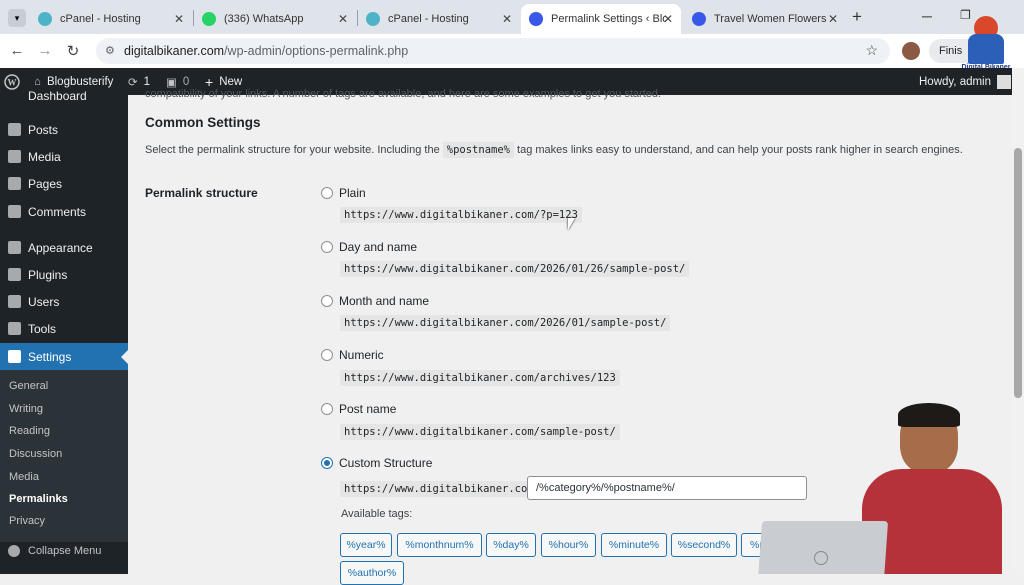  What do you see at coordinates (951, 51) in the screenshot?
I see `profile-button-label: Finis` at bounding box center [951, 51].